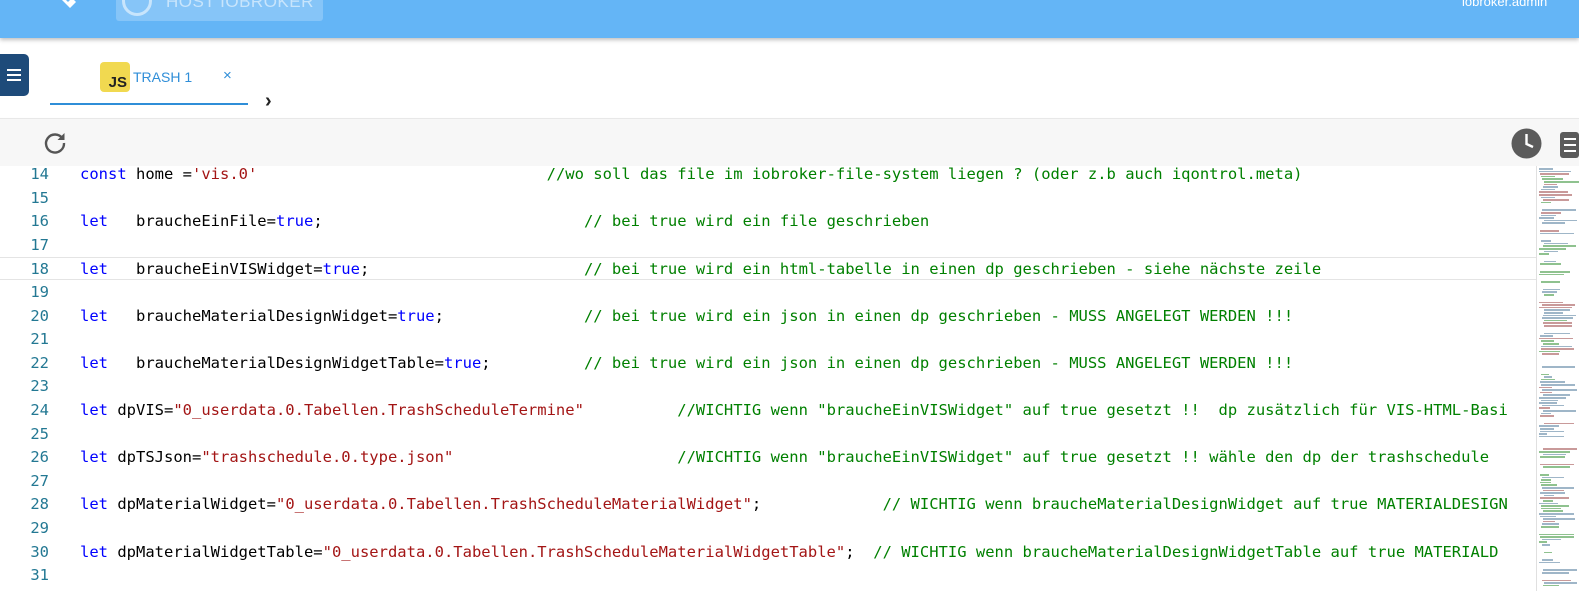  I want to click on line-number: 28, so click(39, 504).